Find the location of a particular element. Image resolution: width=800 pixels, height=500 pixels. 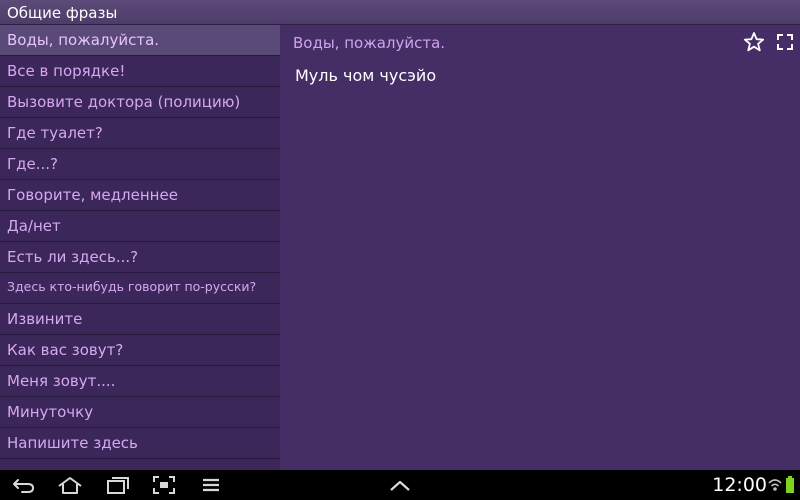

home-icon is located at coordinates (70, 485).